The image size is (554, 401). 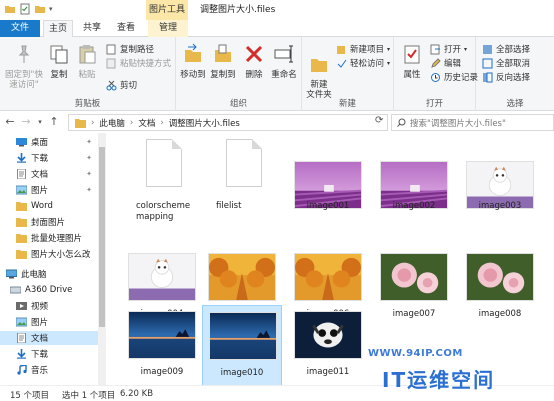 What do you see at coordinates (138, 63) in the screenshot?
I see `paste-shortcut-button: 粘贴快捷方式` at bounding box center [138, 63].